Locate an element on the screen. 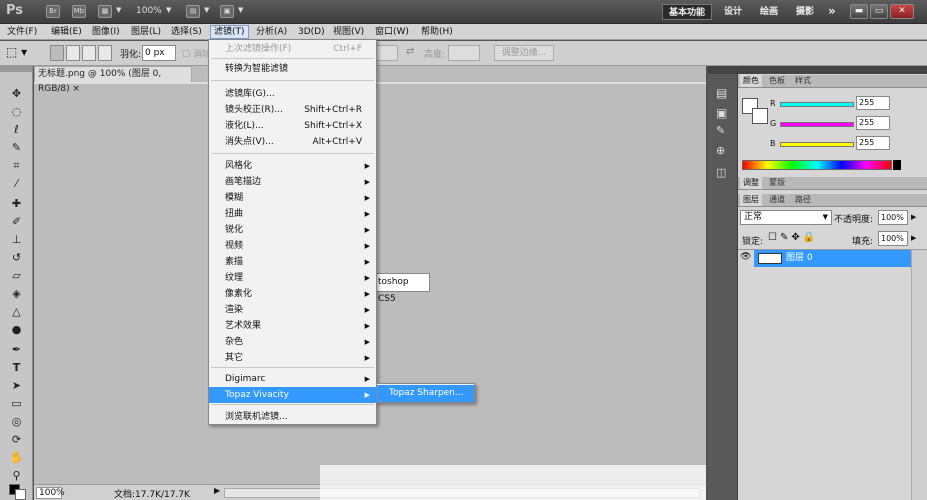 The width and height of the screenshot is (927, 500). mini-bridge-icon: Mb is located at coordinates (79, 11).